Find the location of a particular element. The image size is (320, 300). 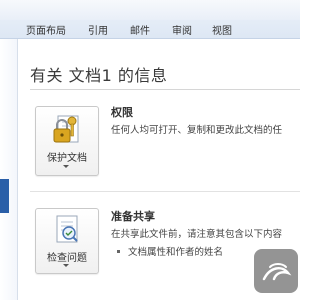

nav-selected-indicator is located at coordinates (4, 196).